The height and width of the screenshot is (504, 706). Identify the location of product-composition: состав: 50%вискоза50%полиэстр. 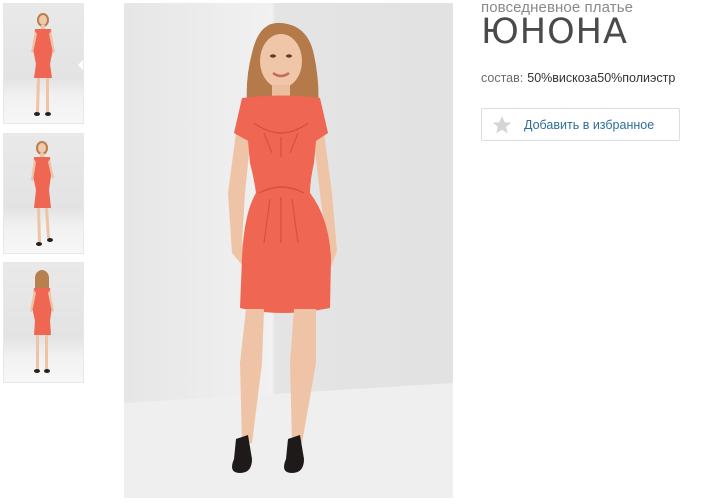
(578, 78).